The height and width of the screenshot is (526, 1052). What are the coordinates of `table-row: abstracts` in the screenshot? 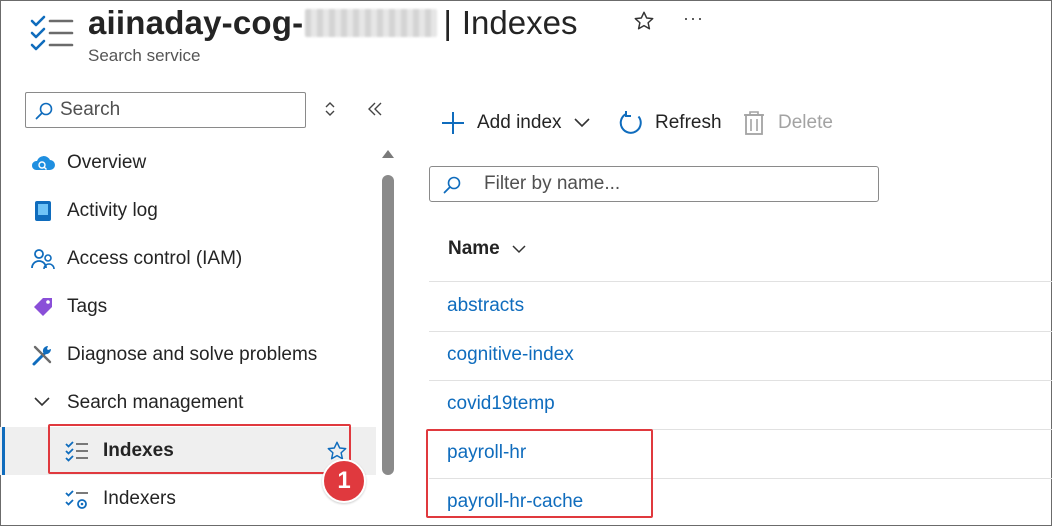 It's located at (740, 307).